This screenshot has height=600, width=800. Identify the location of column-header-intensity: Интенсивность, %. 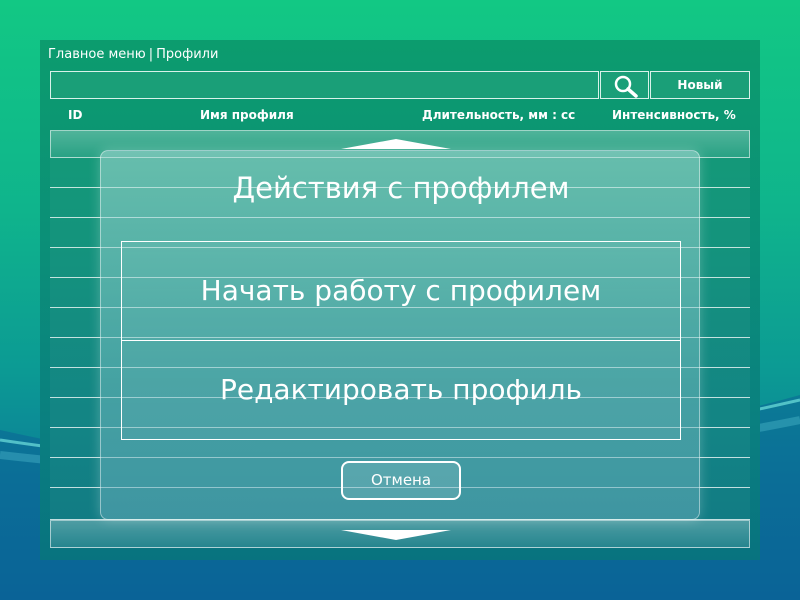
(674, 115).